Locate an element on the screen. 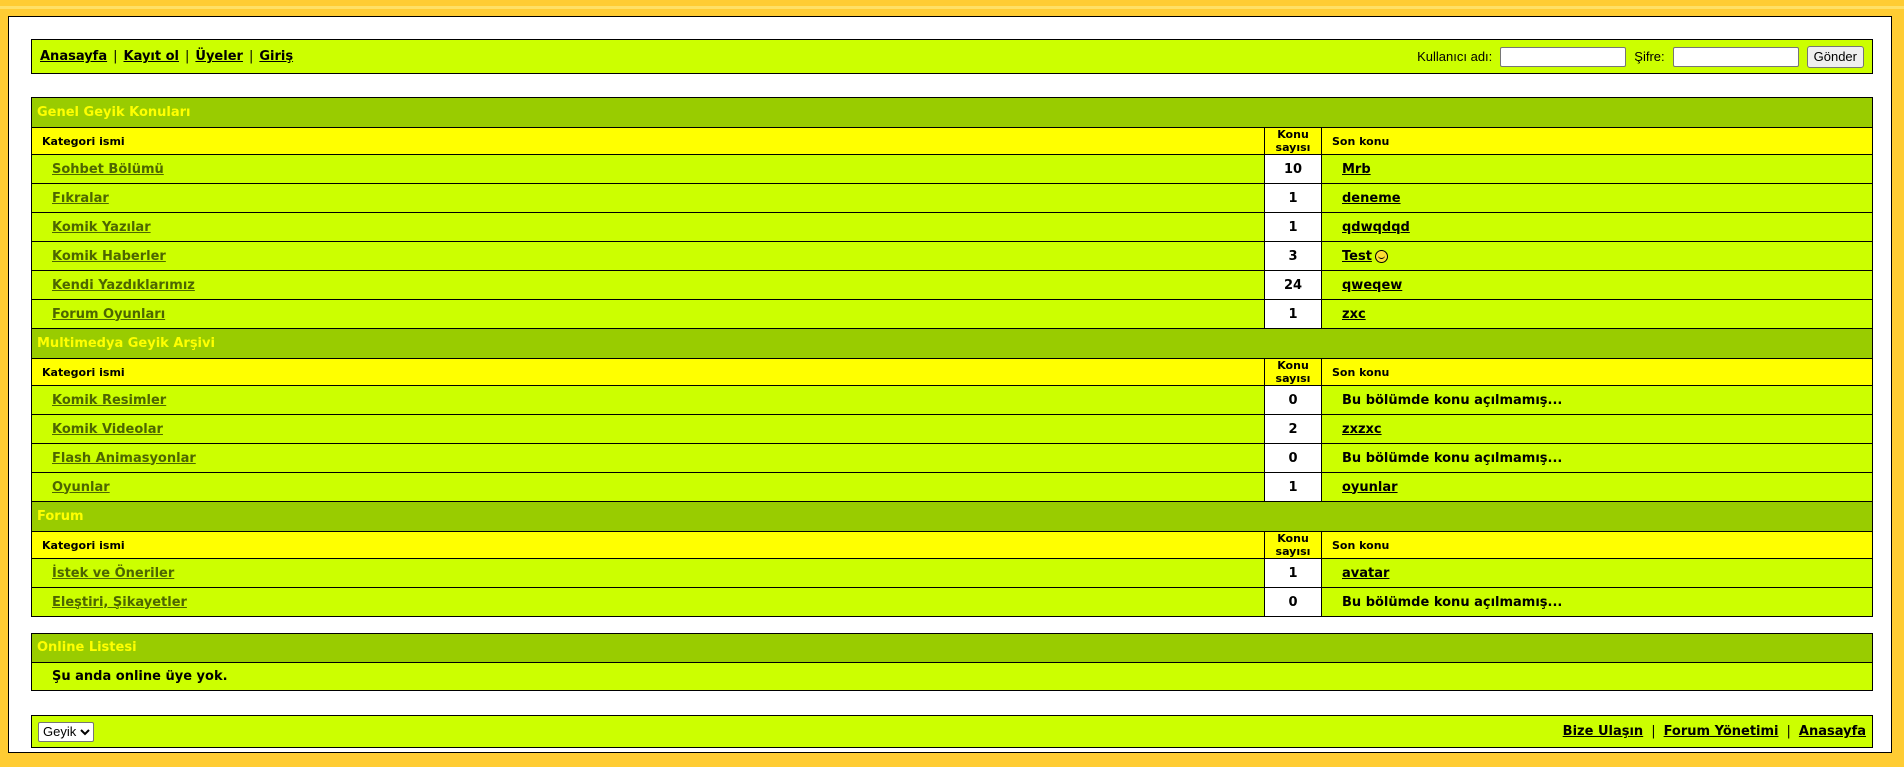 Image resolution: width=1904 pixels, height=767 pixels. category-link: Oyunlar is located at coordinates (81, 487).